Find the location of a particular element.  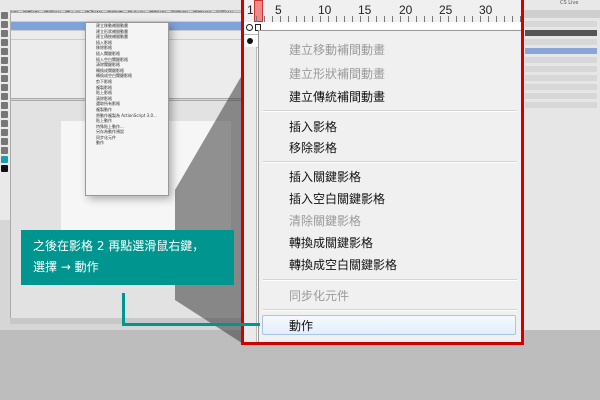

menu-item-remove-frame: 移除影格 is located at coordinates (313, 147).